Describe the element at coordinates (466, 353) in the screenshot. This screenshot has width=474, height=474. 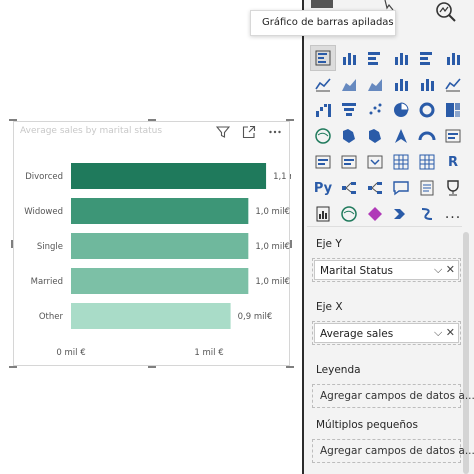
I see `panel-scrollbar` at that location.